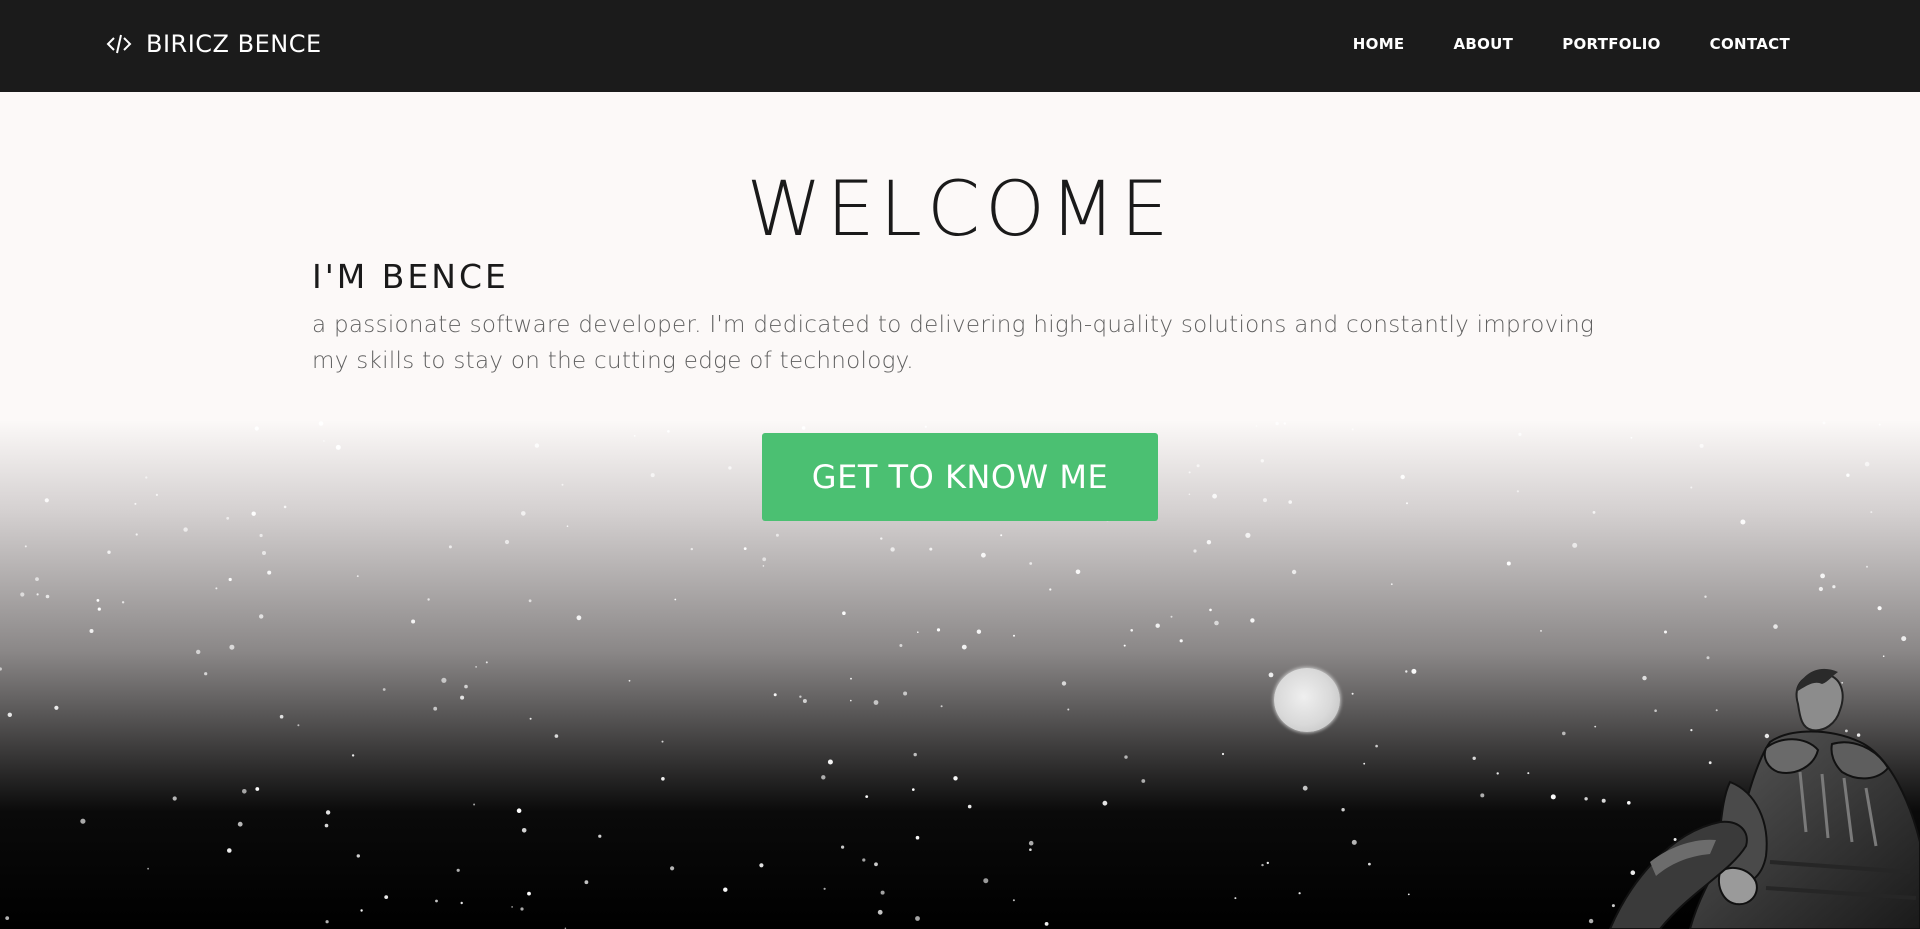 Image resolution: width=1920 pixels, height=929 pixels. Describe the element at coordinates (1483, 44) in the screenshot. I see `nav-about: ABOUT` at that location.